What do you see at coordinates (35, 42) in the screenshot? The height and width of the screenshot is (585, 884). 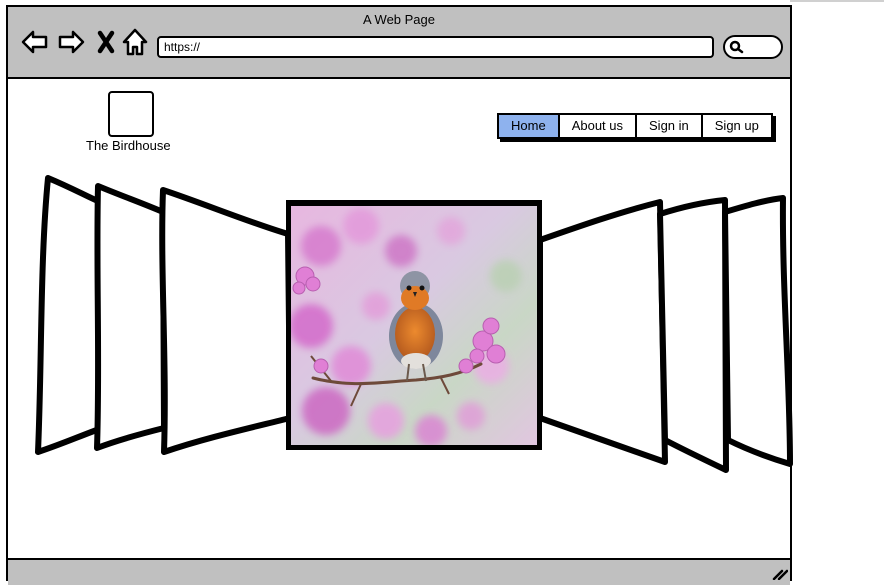 I see `back-icon` at bounding box center [35, 42].